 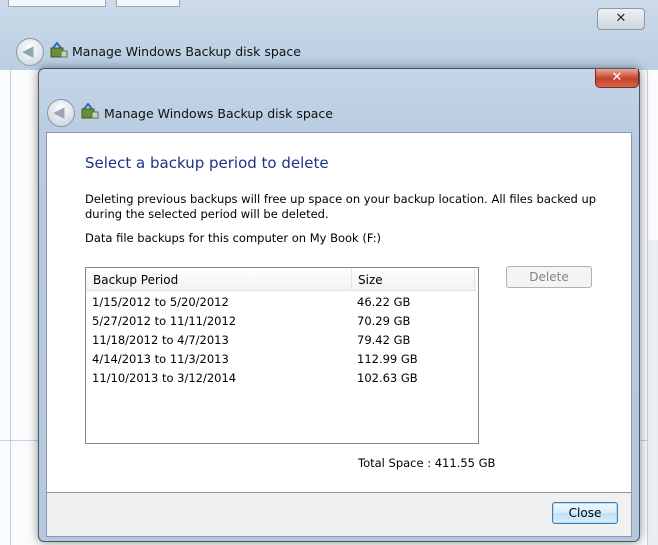 What do you see at coordinates (427, 463) in the screenshot?
I see `total-space-text: Total Space : 411.55 GB` at bounding box center [427, 463].